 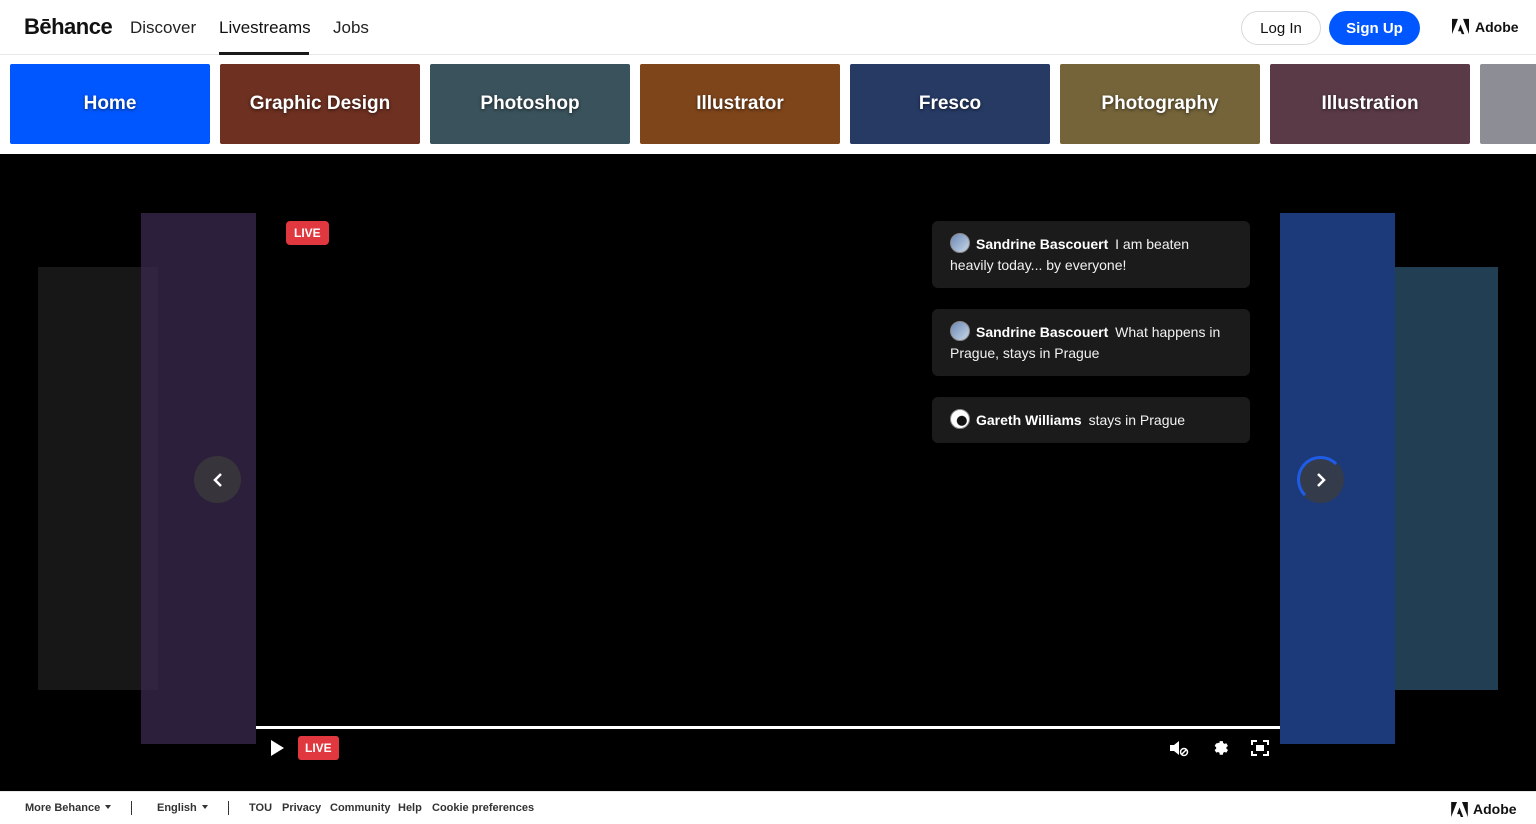 What do you see at coordinates (1495, 809) in the screenshot?
I see `footer-adobe-label: Adobe` at bounding box center [1495, 809].